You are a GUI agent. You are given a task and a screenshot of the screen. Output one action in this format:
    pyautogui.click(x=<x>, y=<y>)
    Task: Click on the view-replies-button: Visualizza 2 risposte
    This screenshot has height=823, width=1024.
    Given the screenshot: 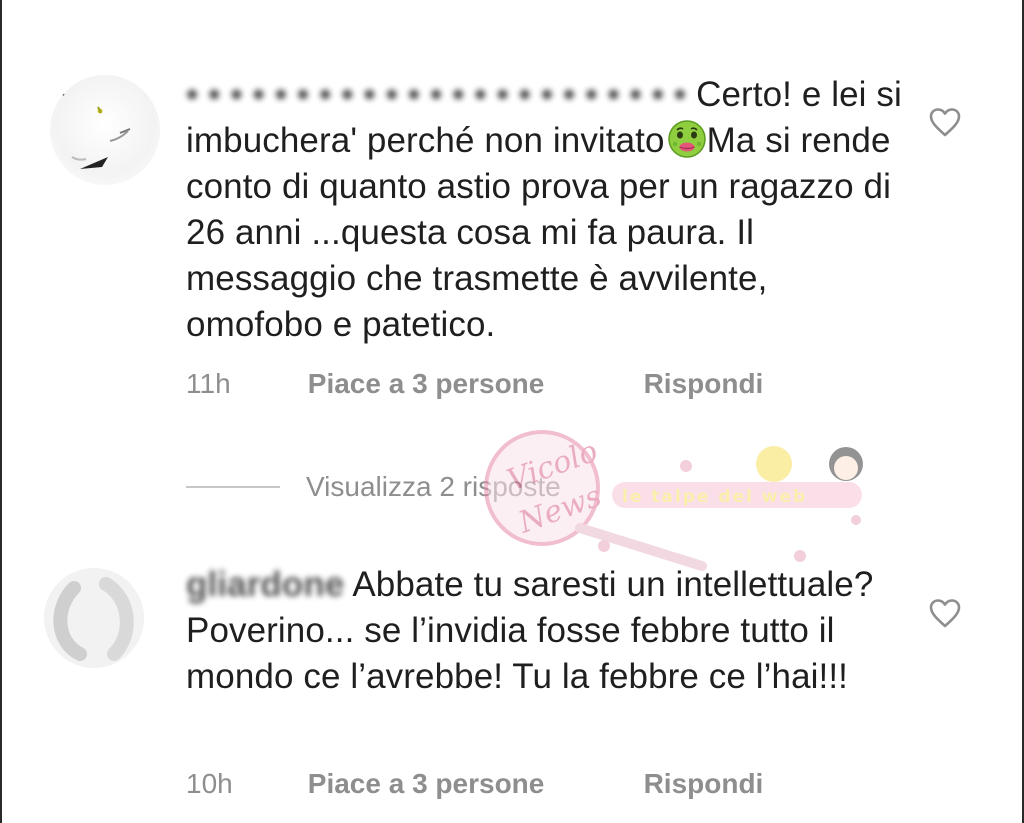 What is the action you would take?
    pyautogui.click(x=373, y=487)
    